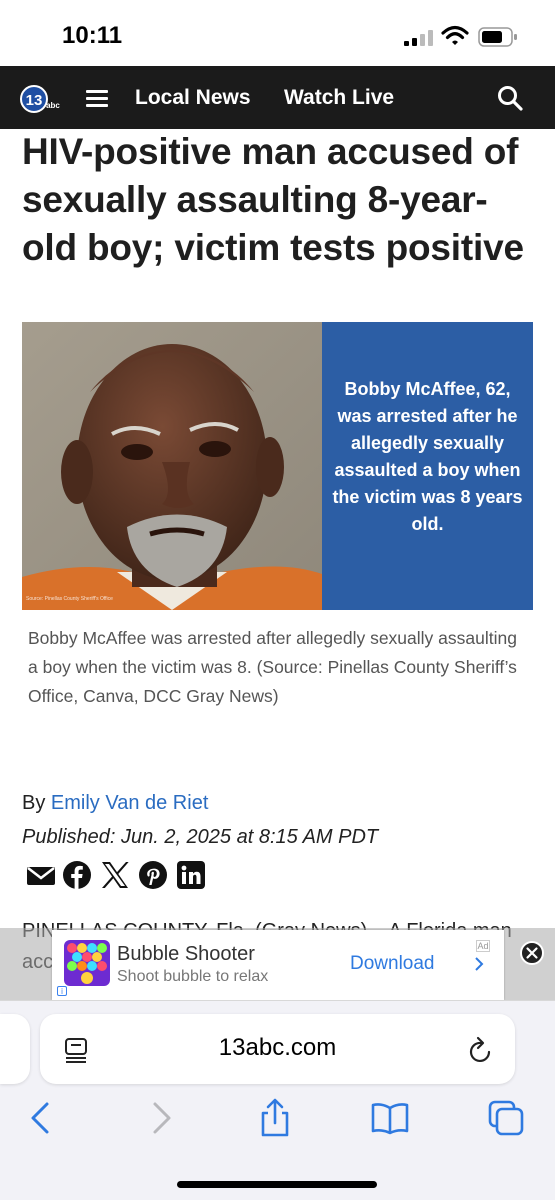  I want to click on ad-title: Bubble Shooter, so click(186, 954).